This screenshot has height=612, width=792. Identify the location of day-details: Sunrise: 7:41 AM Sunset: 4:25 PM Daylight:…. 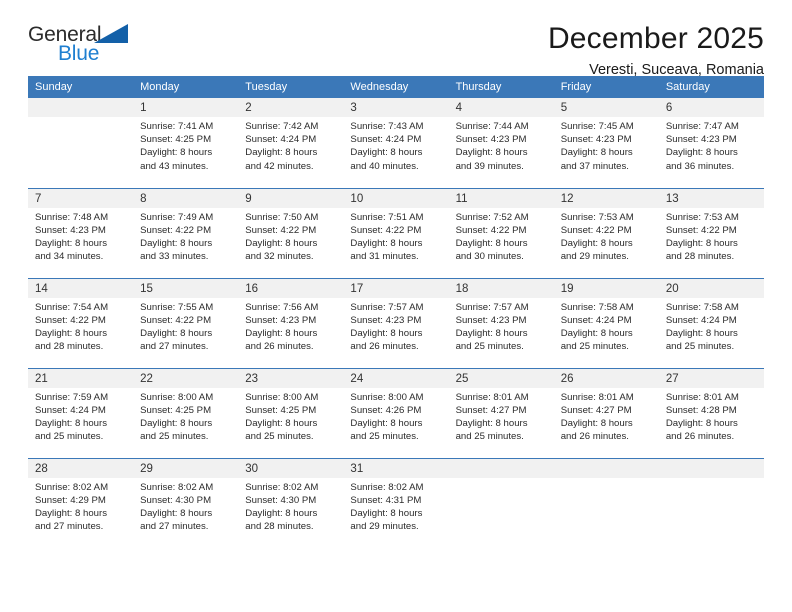
(185, 145).